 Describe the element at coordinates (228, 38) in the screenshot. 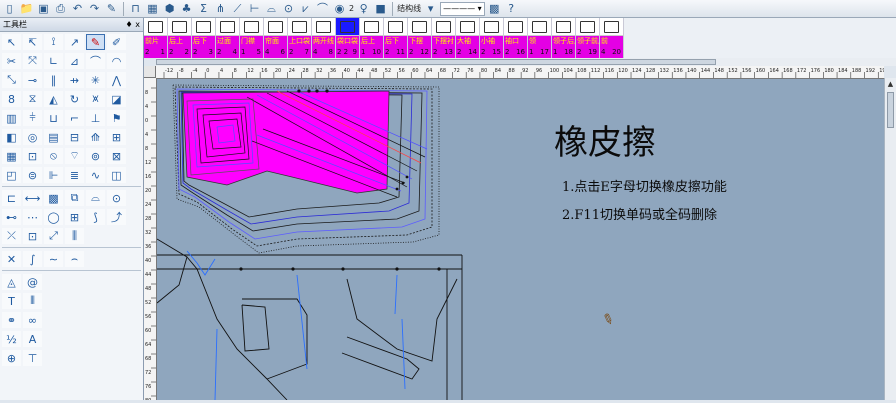

I see `tab-piece-4: 过面 2 4` at that location.